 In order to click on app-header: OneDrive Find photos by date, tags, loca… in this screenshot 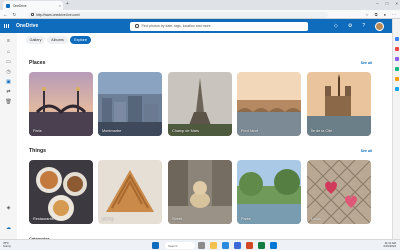, I will do `click(200, 26)`.